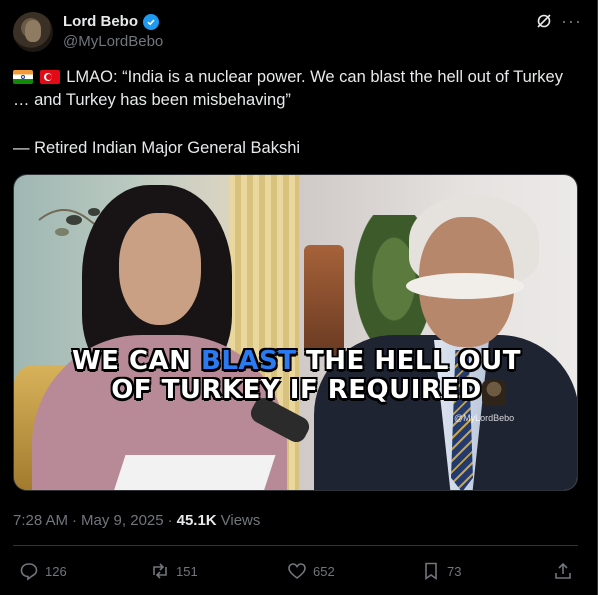 This screenshot has width=598, height=595. I want to click on action-bar: 126 151 652 73, so click(299, 571).